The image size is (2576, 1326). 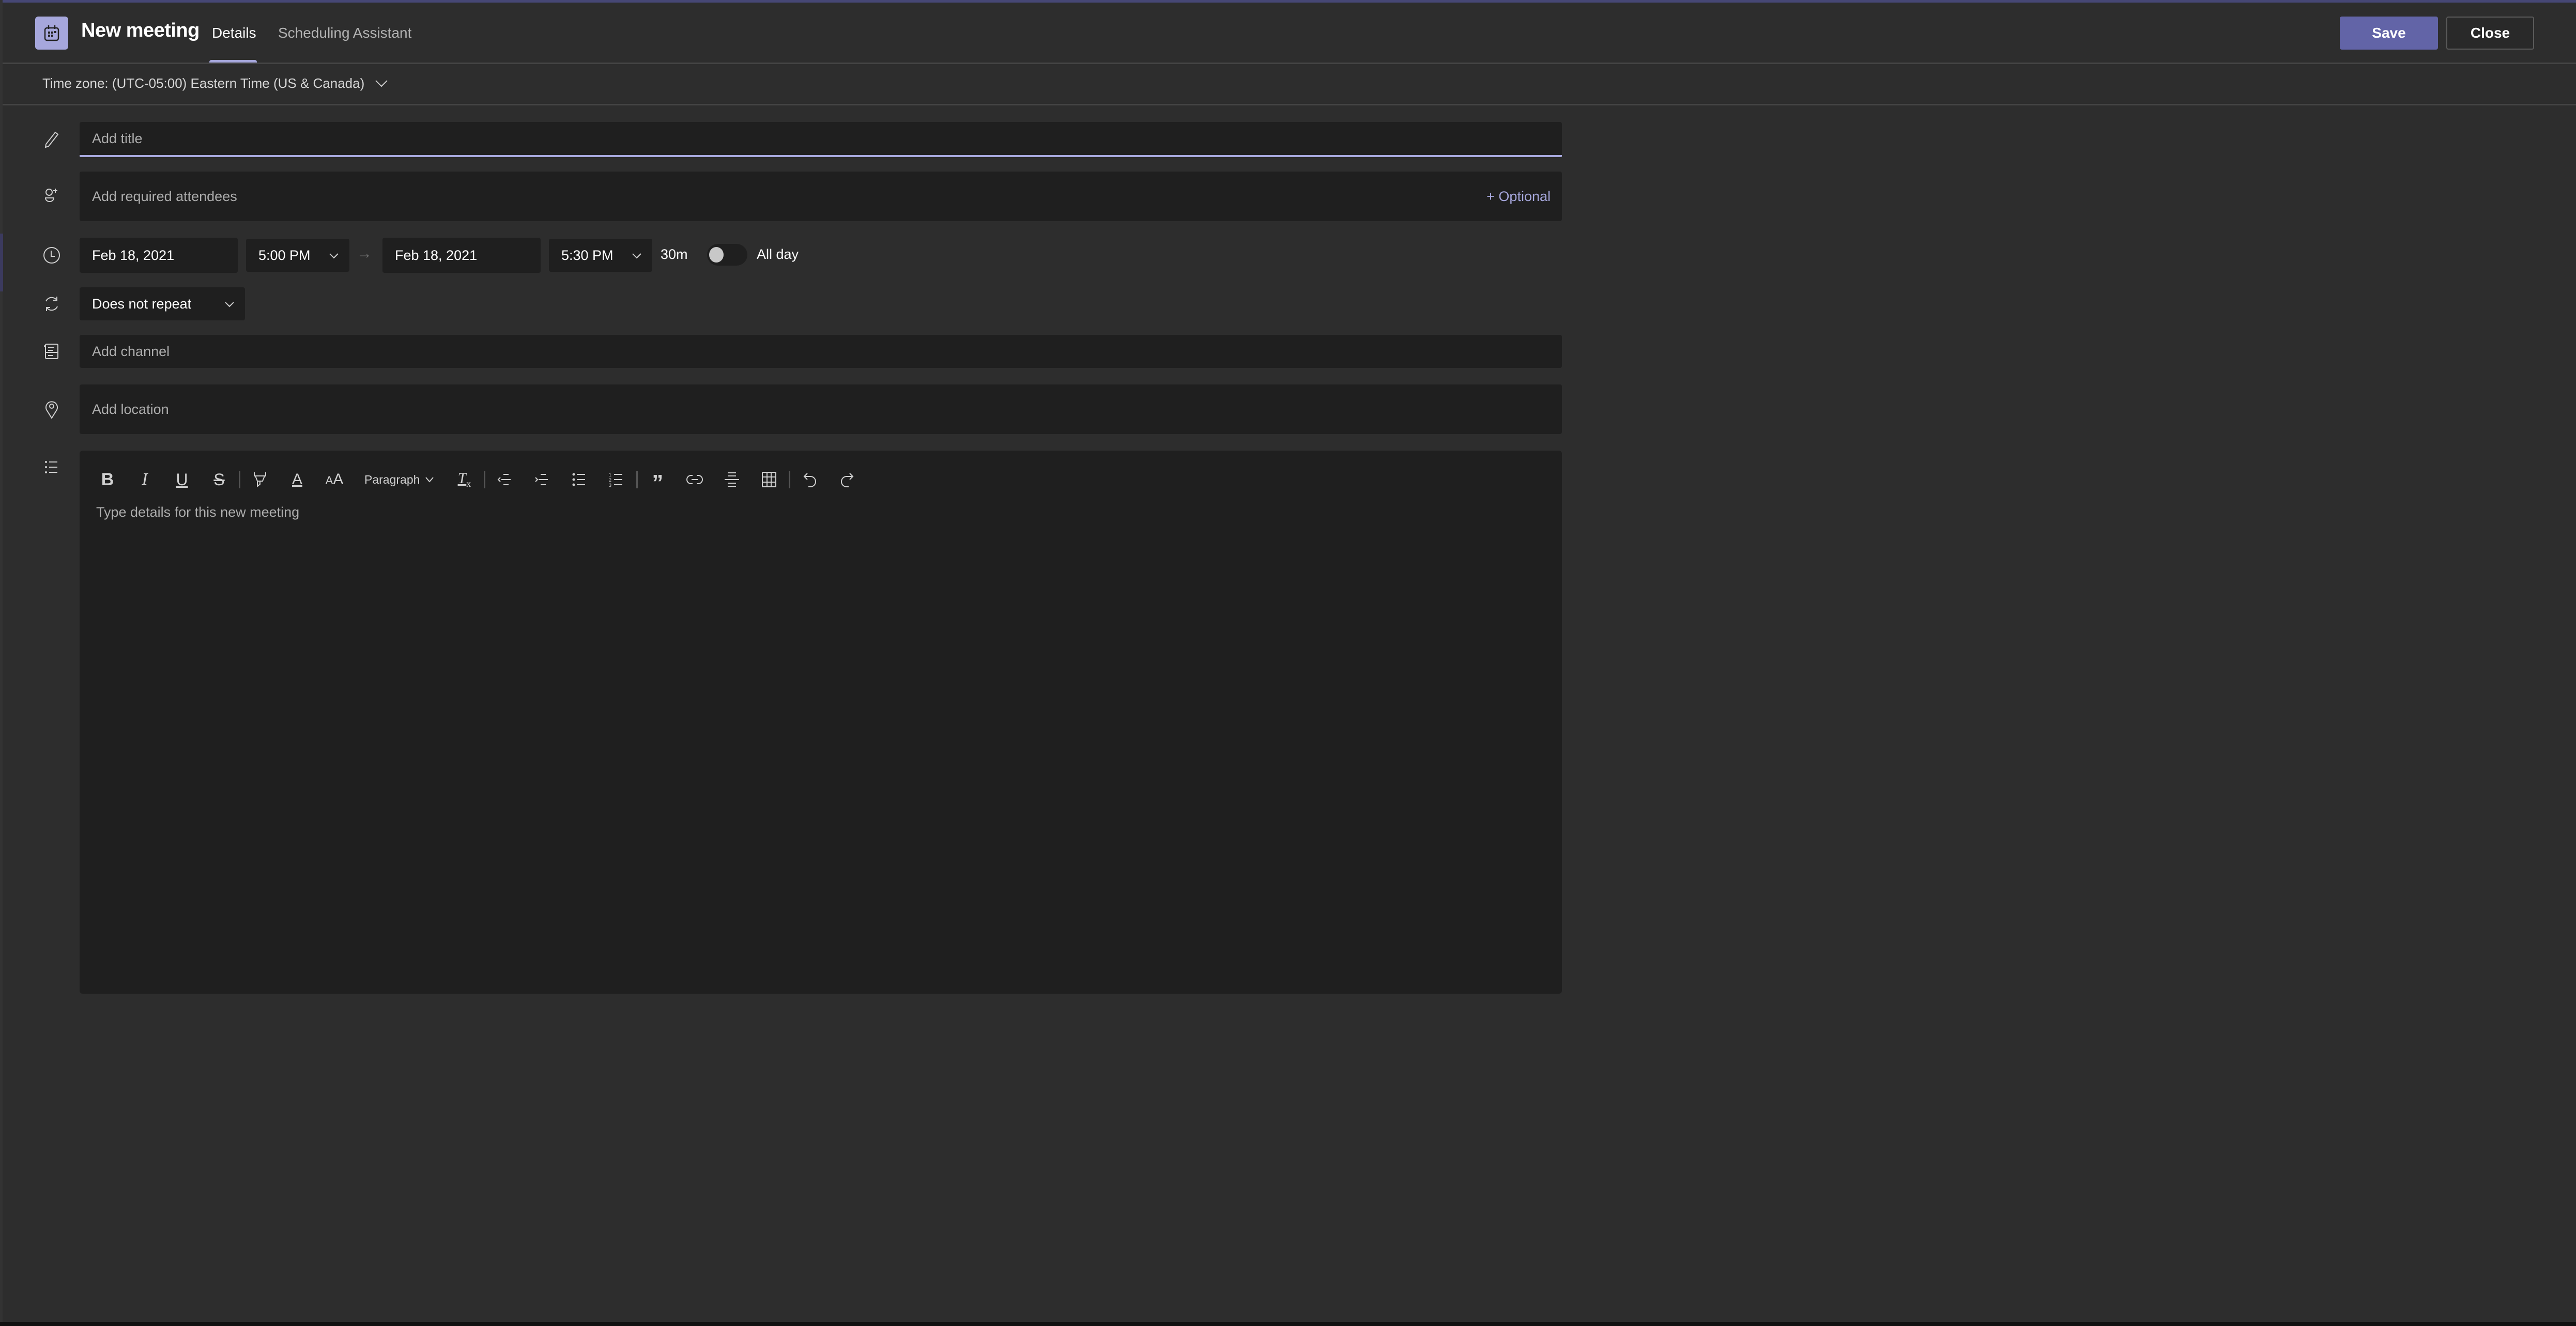 I want to click on page-title: New meeting, so click(x=140, y=30).